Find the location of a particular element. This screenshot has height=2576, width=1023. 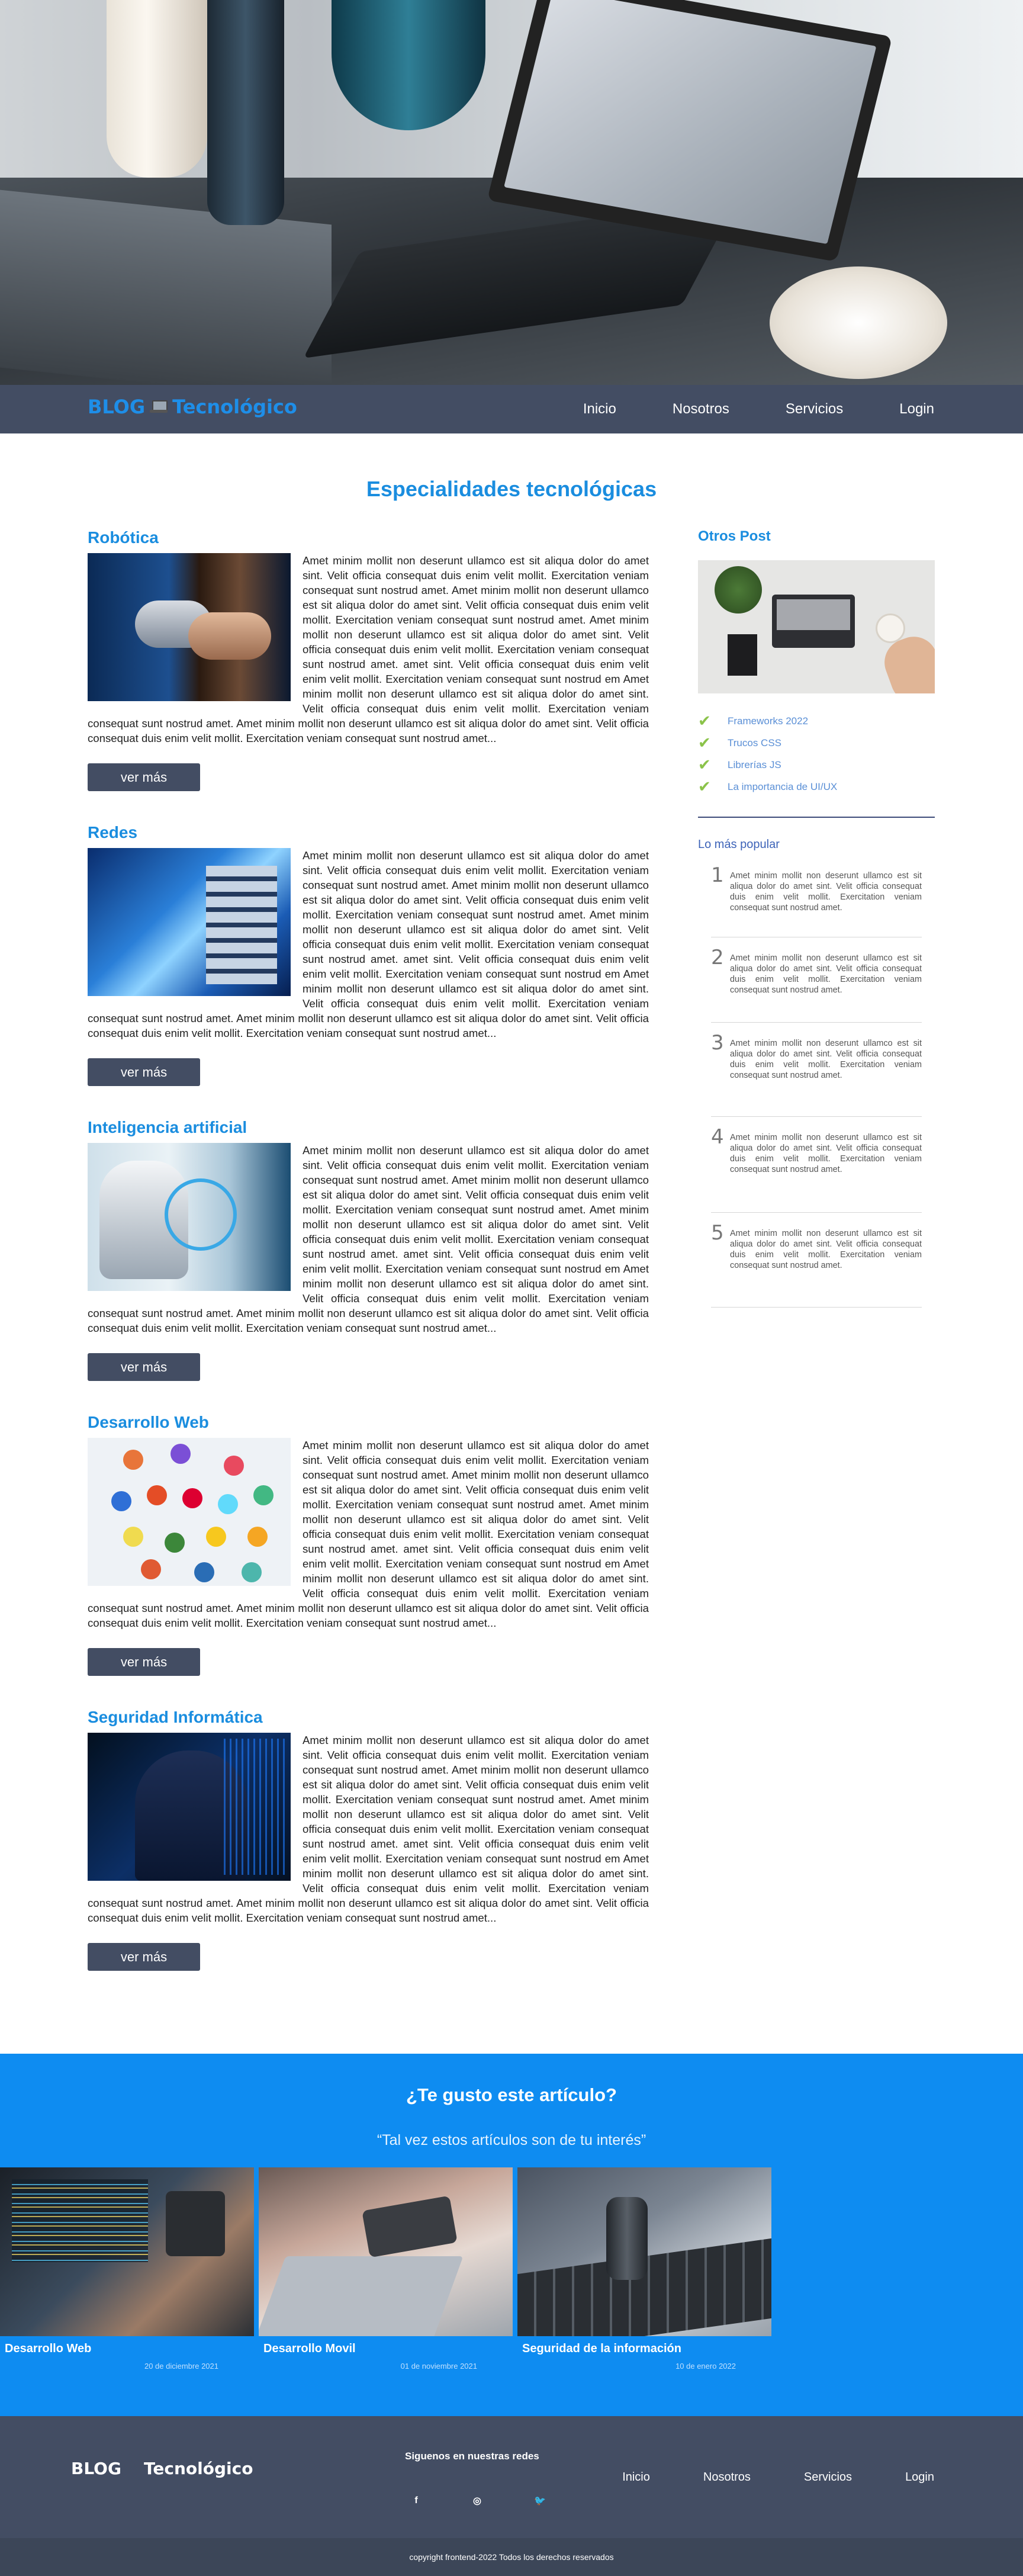

nav-link-inicio: Inicio is located at coordinates (599, 409).